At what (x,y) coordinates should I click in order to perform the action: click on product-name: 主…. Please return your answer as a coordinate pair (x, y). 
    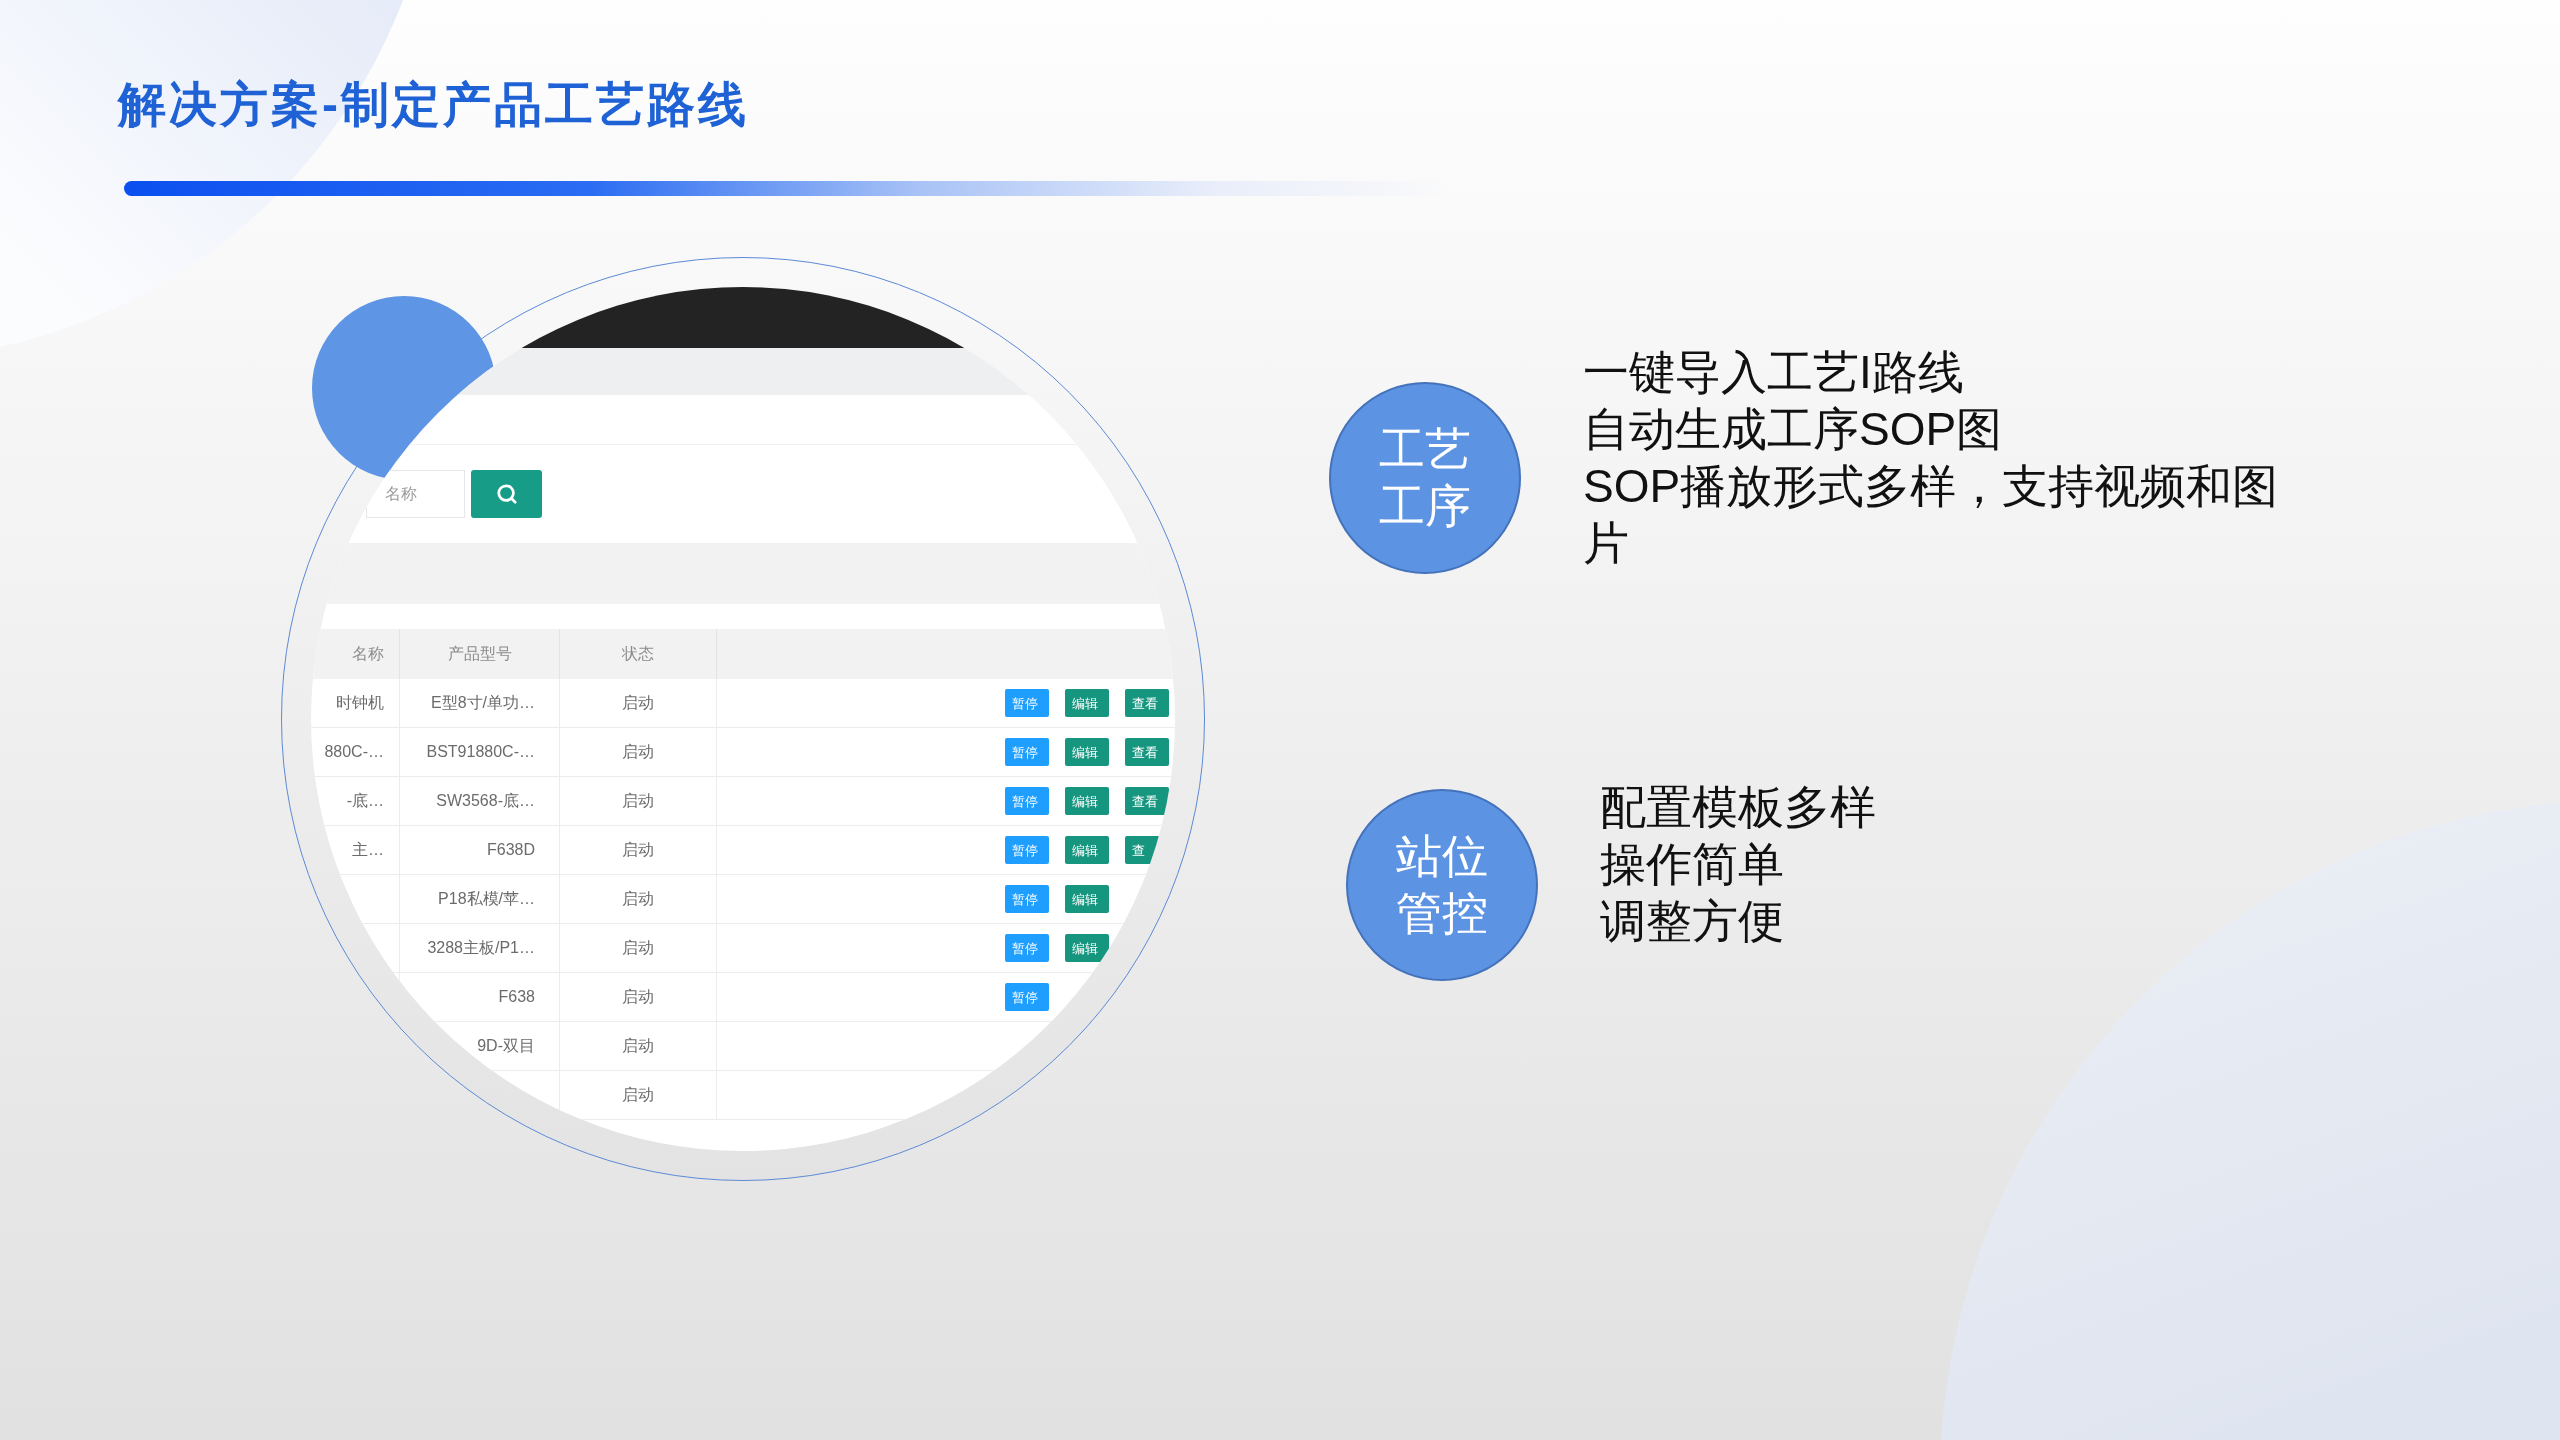
    Looking at the image, I should click on (368, 850).